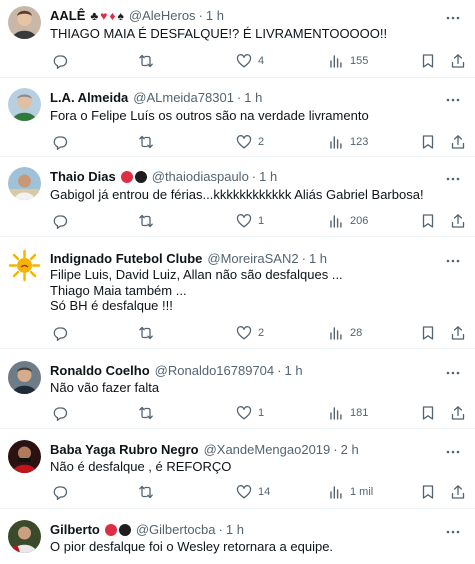 The width and height of the screenshot is (475, 564). What do you see at coordinates (100, 371) in the screenshot?
I see `display-name: Ronaldo Coelho` at bounding box center [100, 371].